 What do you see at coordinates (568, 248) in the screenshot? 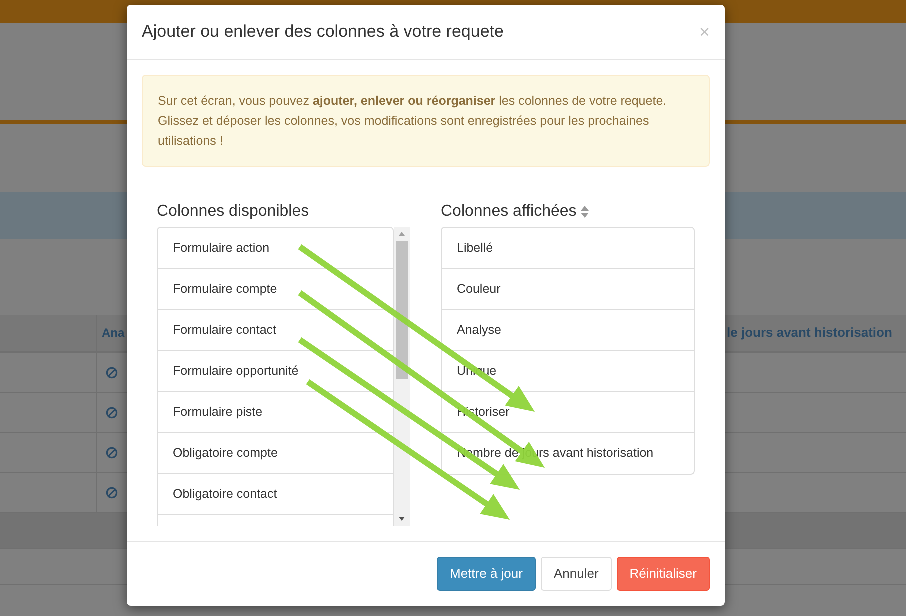
I see `list-item: Libellé` at bounding box center [568, 248].